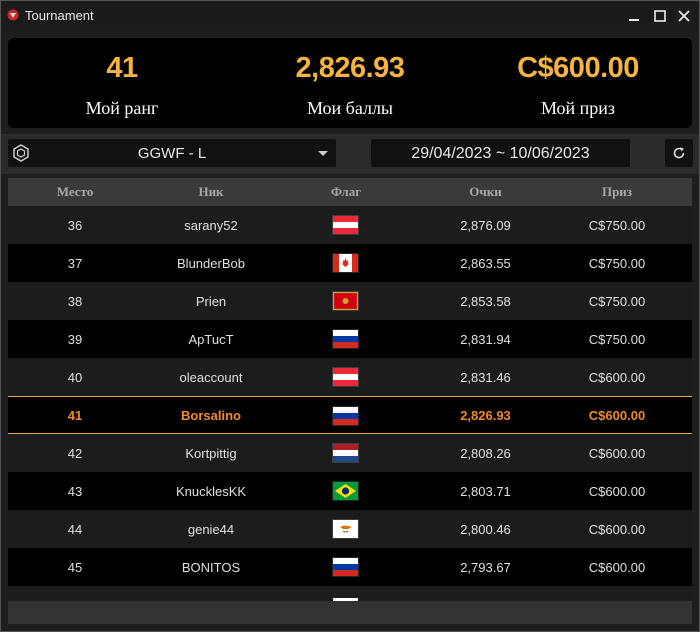  I want to click on table-header: Место Ник Флаг Очки Приз, so click(350, 192).